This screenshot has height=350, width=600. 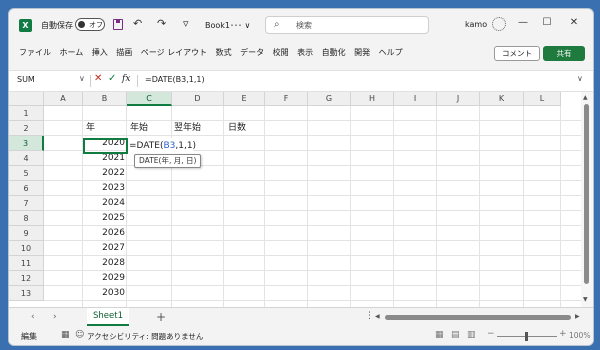 I want to click on workbook-title: Book1･･･ ∨, so click(x=227, y=25).